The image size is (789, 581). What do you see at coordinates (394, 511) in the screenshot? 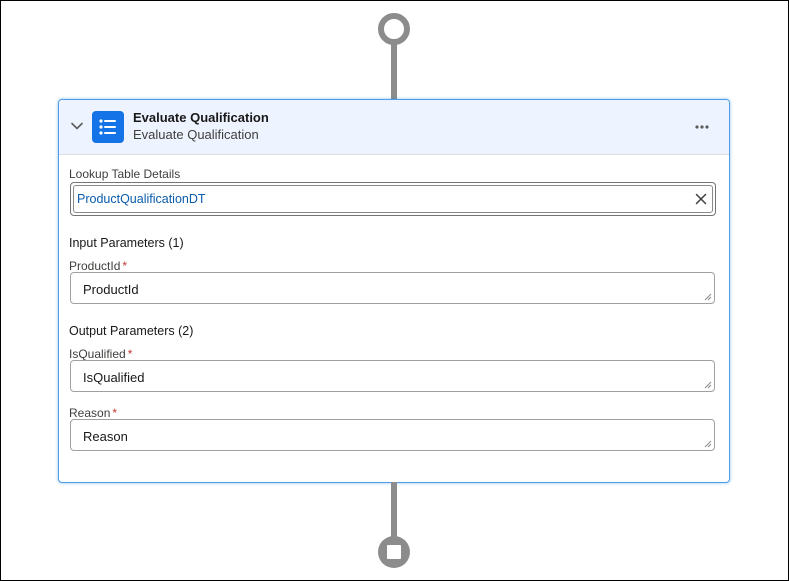
I see `connector-line-bottom` at bounding box center [394, 511].